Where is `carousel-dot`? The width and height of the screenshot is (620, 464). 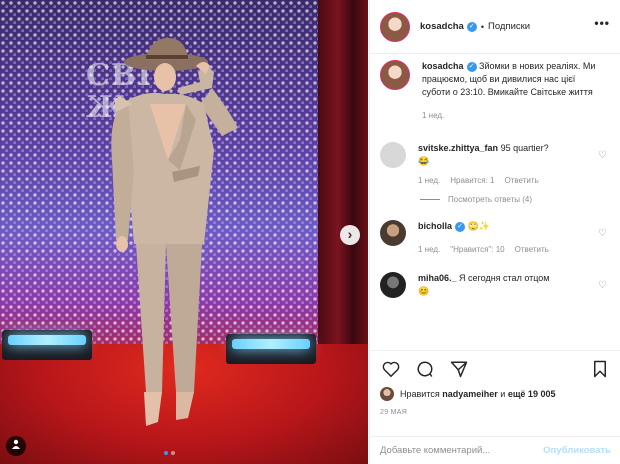 carousel-dot is located at coordinates (173, 453).